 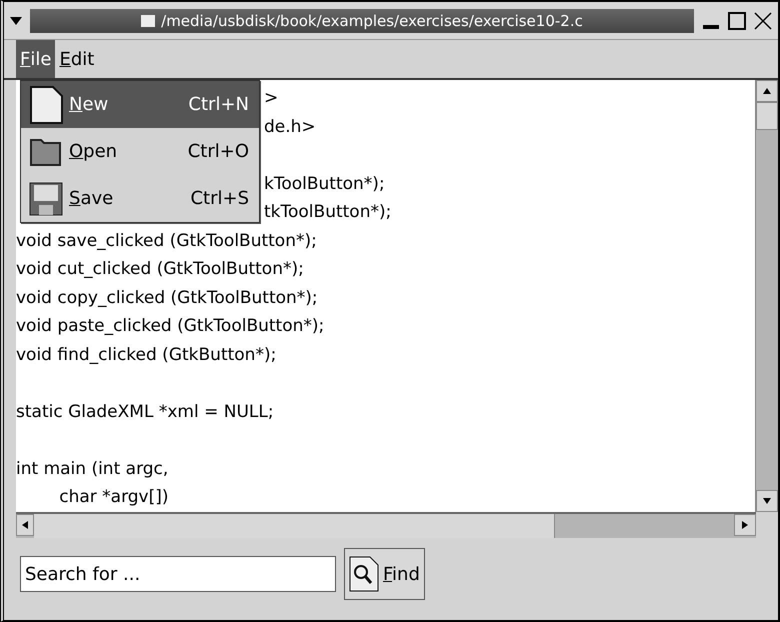 I want to click on scroll-down-icon, so click(x=767, y=501).